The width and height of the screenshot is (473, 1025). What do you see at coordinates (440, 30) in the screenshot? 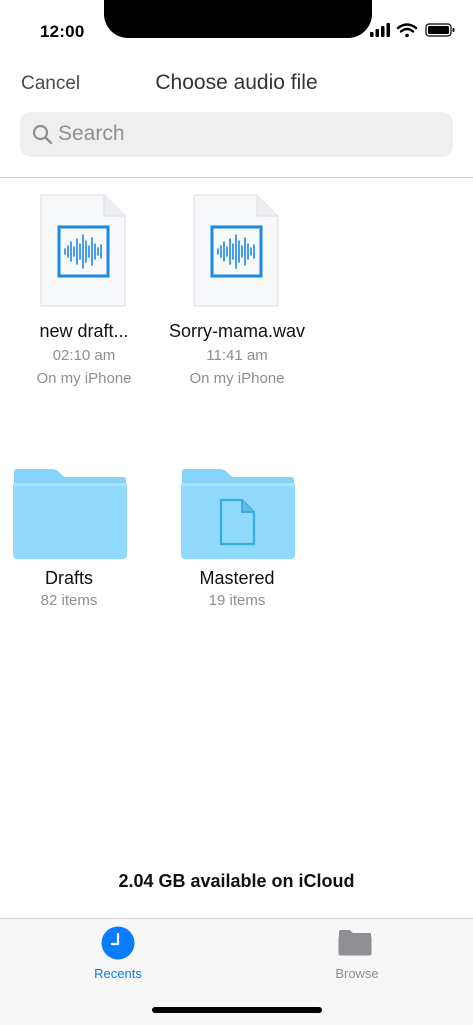
I see `battery-icon` at bounding box center [440, 30].